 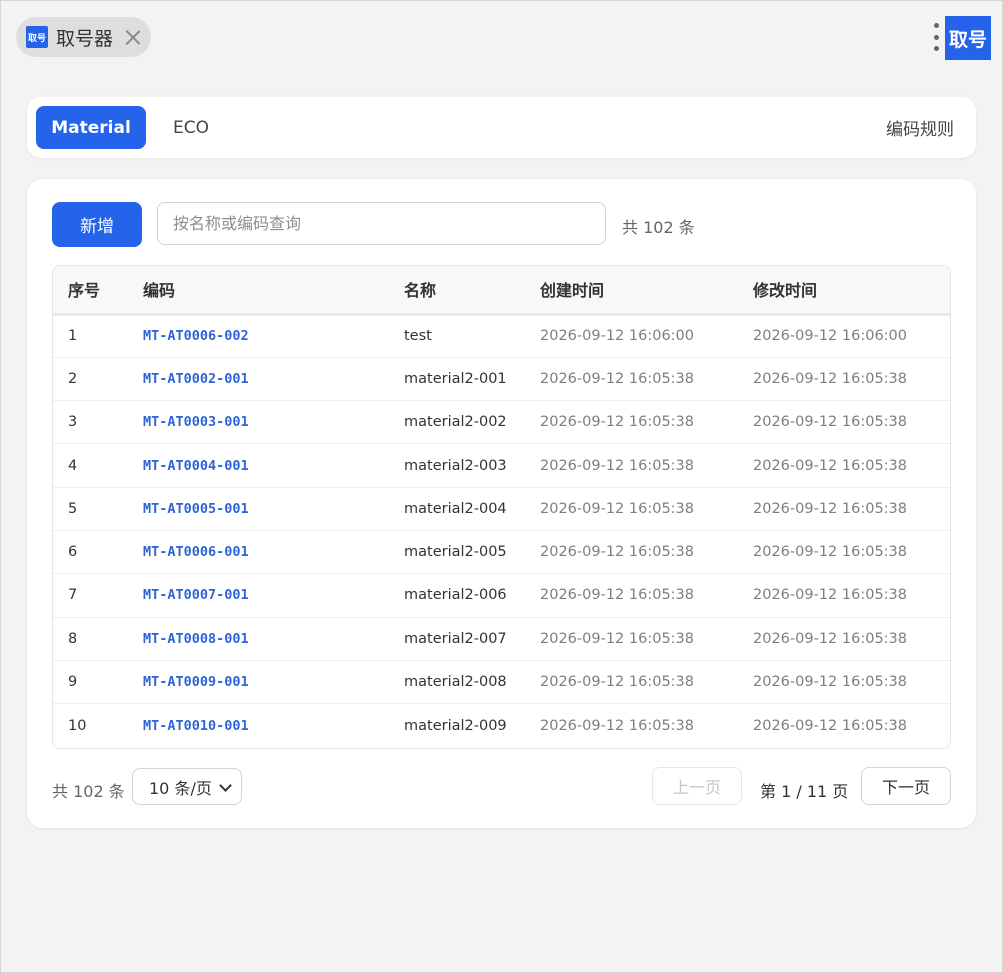 I want to click on tab-bar: Material ECO 编码规则, so click(x=501, y=127).